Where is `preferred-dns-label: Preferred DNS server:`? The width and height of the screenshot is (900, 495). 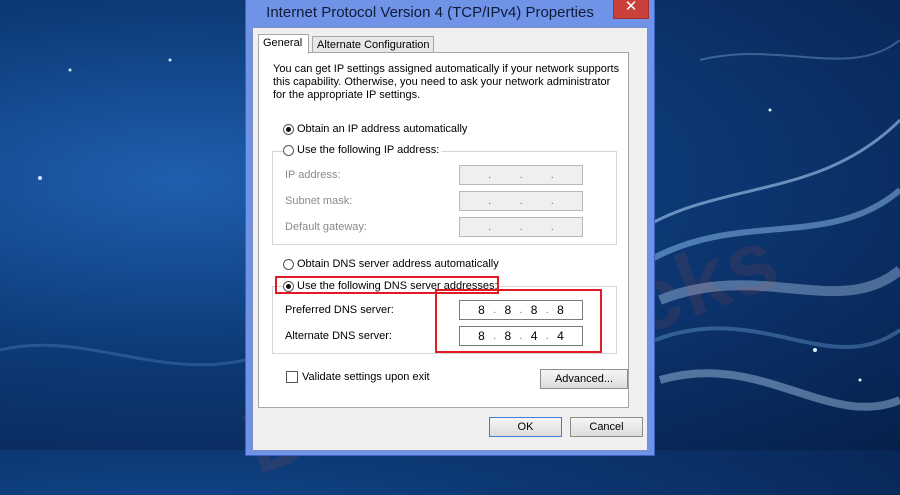
preferred-dns-label: Preferred DNS server: is located at coordinates (339, 310).